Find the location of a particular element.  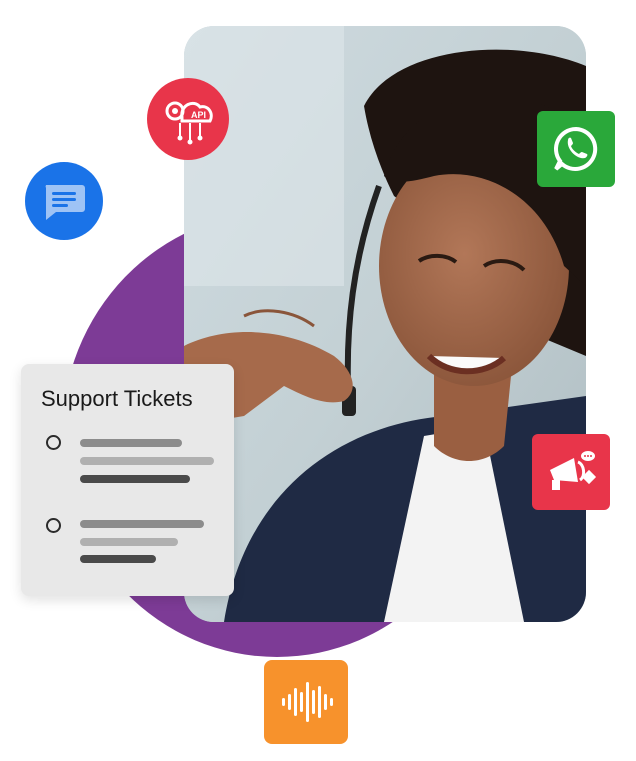

sound-wave-icon is located at coordinates (306, 702).